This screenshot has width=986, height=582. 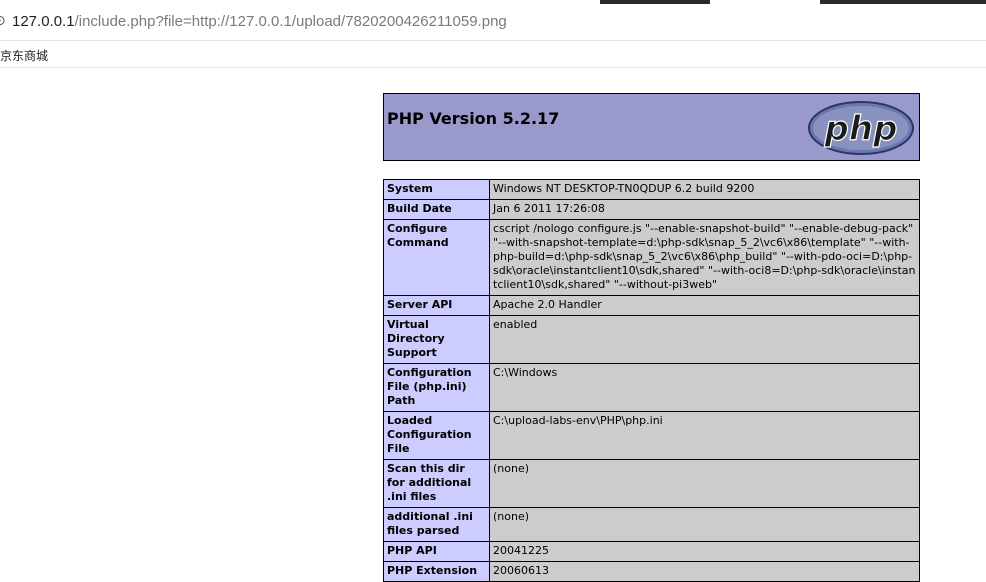 What do you see at coordinates (436, 524) in the screenshot?
I see `info-label: additional .ini files parsed` at bounding box center [436, 524].